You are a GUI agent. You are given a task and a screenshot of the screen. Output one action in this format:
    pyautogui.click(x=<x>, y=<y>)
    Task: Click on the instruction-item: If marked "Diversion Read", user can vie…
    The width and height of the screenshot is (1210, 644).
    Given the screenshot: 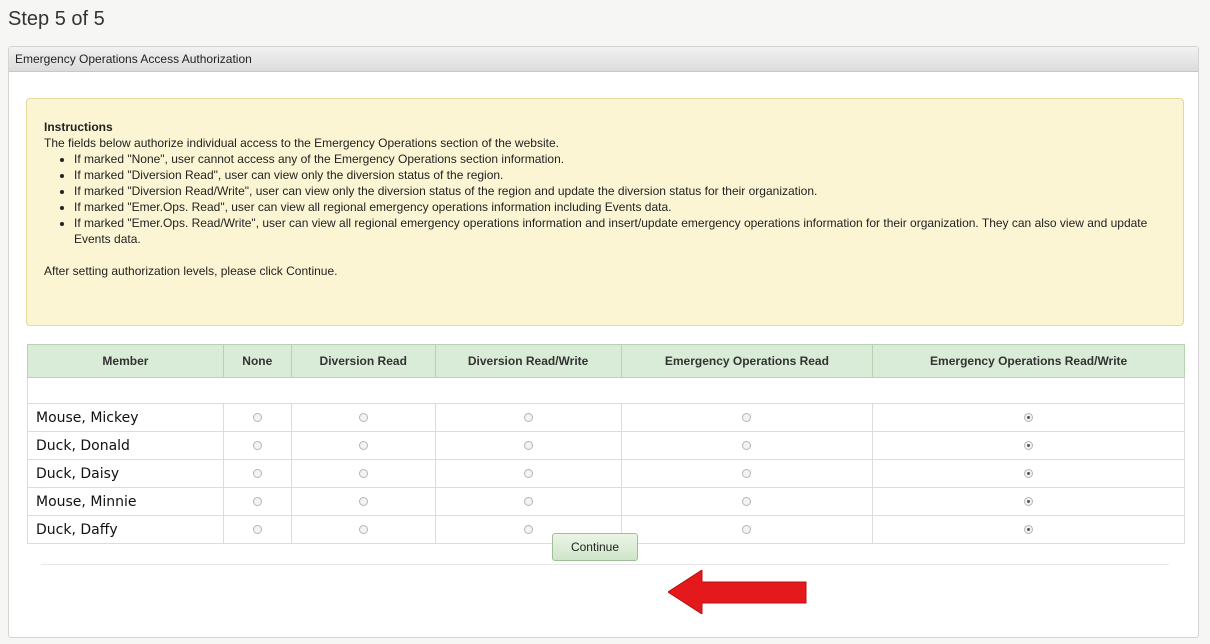 What is the action you would take?
    pyautogui.click(x=620, y=175)
    